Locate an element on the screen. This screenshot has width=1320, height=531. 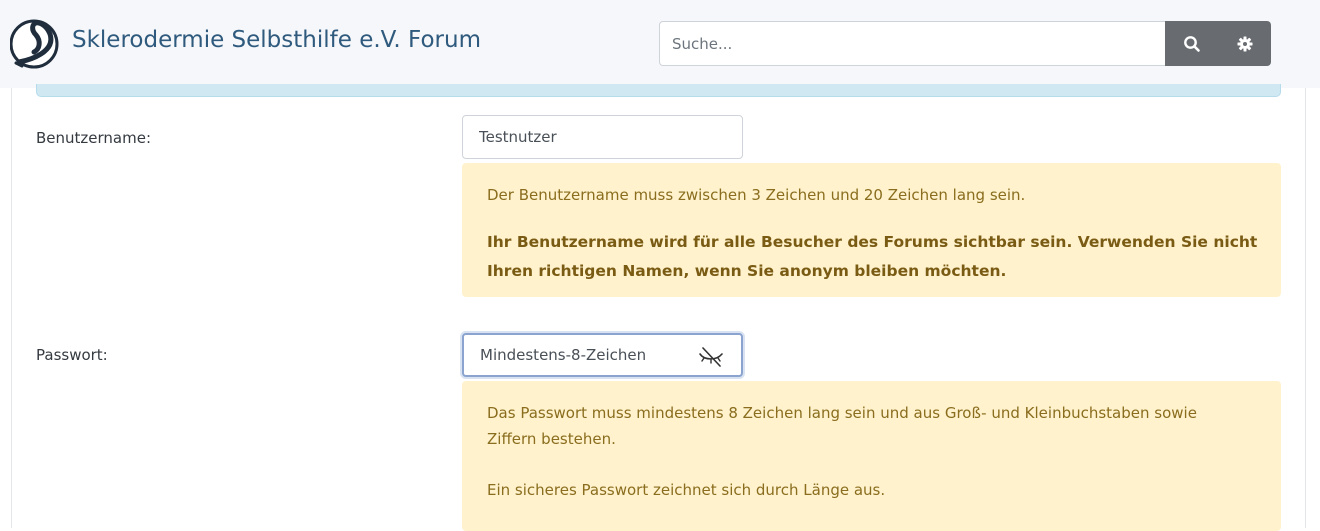
eye-slash-icon is located at coordinates (711, 357).